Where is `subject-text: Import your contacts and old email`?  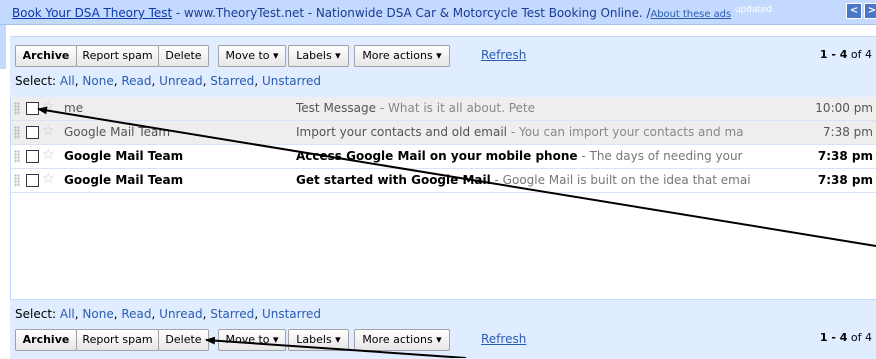
subject-text: Import your contacts and old email is located at coordinates (402, 132).